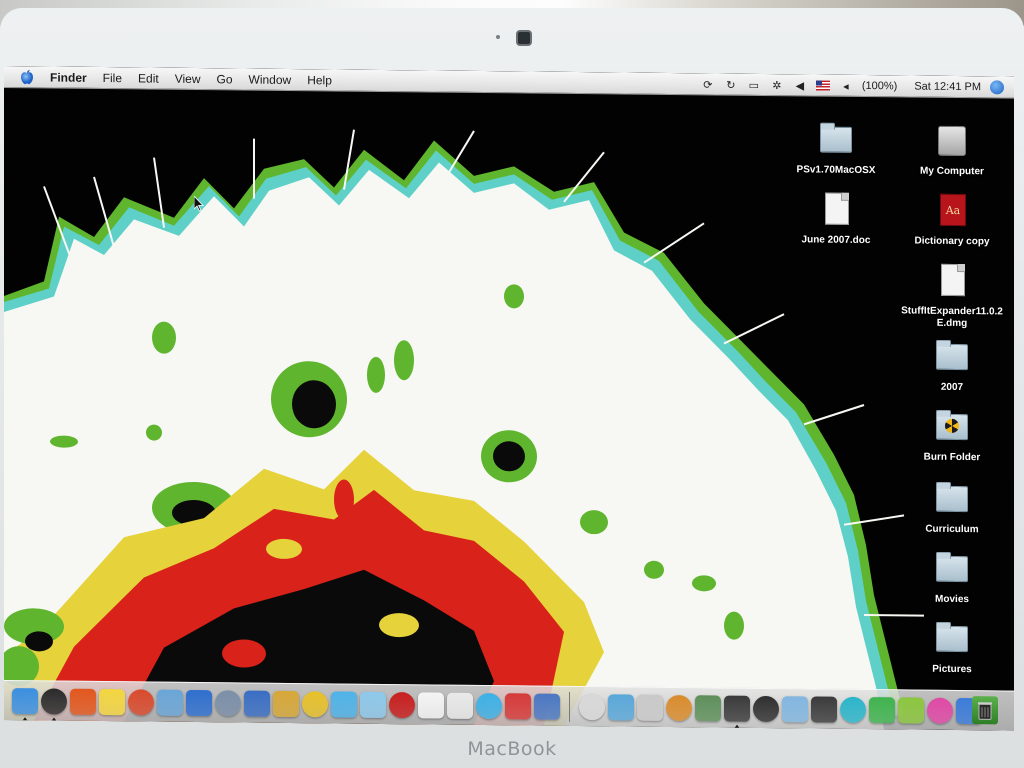 The image size is (1024, 768). I want to click on letter-s-dock-icon, so click(853, 709).